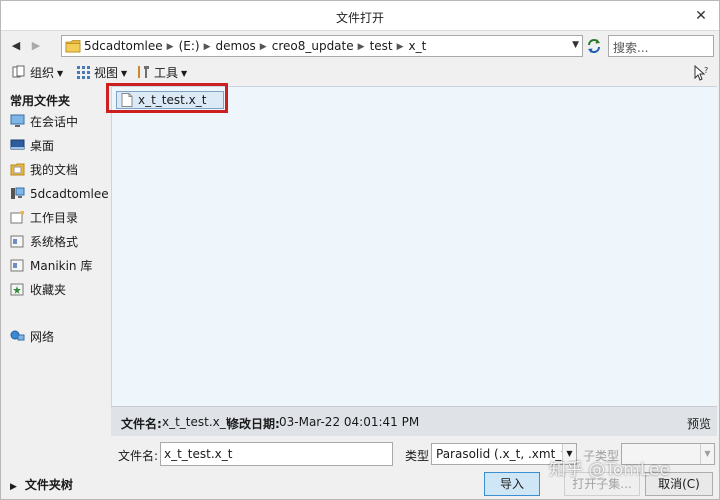  What do you see at coordinates (40, 101) in the screenshot?
I see `sidebar-header: 常用文件夹` at bounding box center [40, 101].